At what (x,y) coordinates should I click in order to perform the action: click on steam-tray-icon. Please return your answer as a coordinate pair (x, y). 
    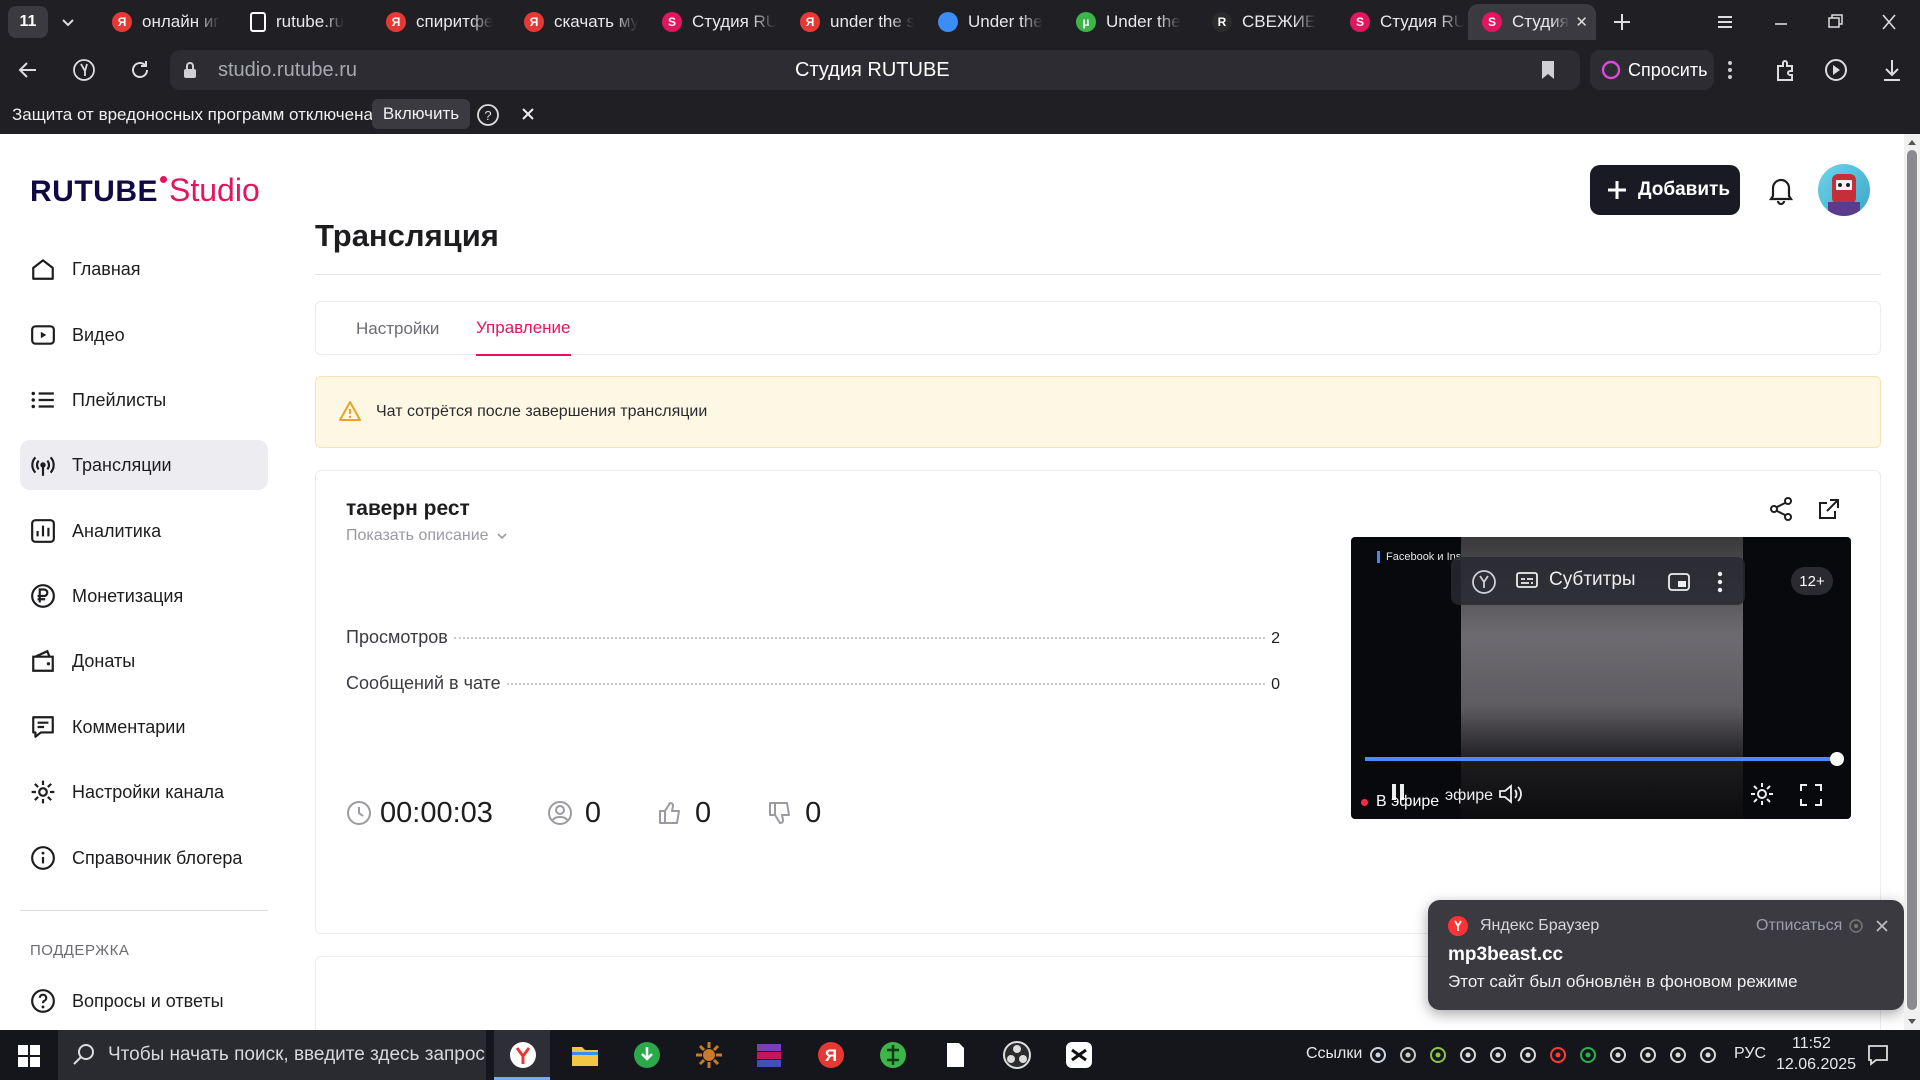
    Looking at the image, I should click on (1378, 1055).